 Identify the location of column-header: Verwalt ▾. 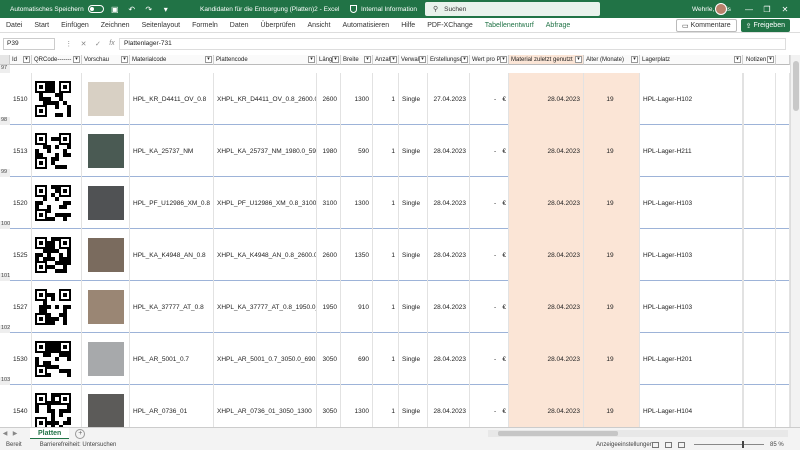
(413, 60).